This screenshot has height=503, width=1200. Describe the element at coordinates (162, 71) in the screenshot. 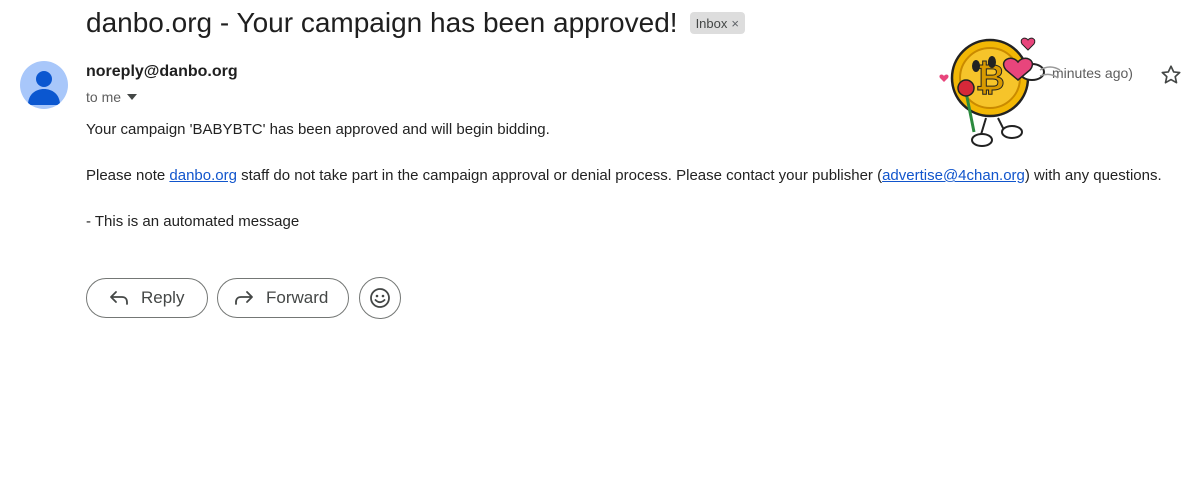

I see `sender-address: noreply@danbo.org` at that location.